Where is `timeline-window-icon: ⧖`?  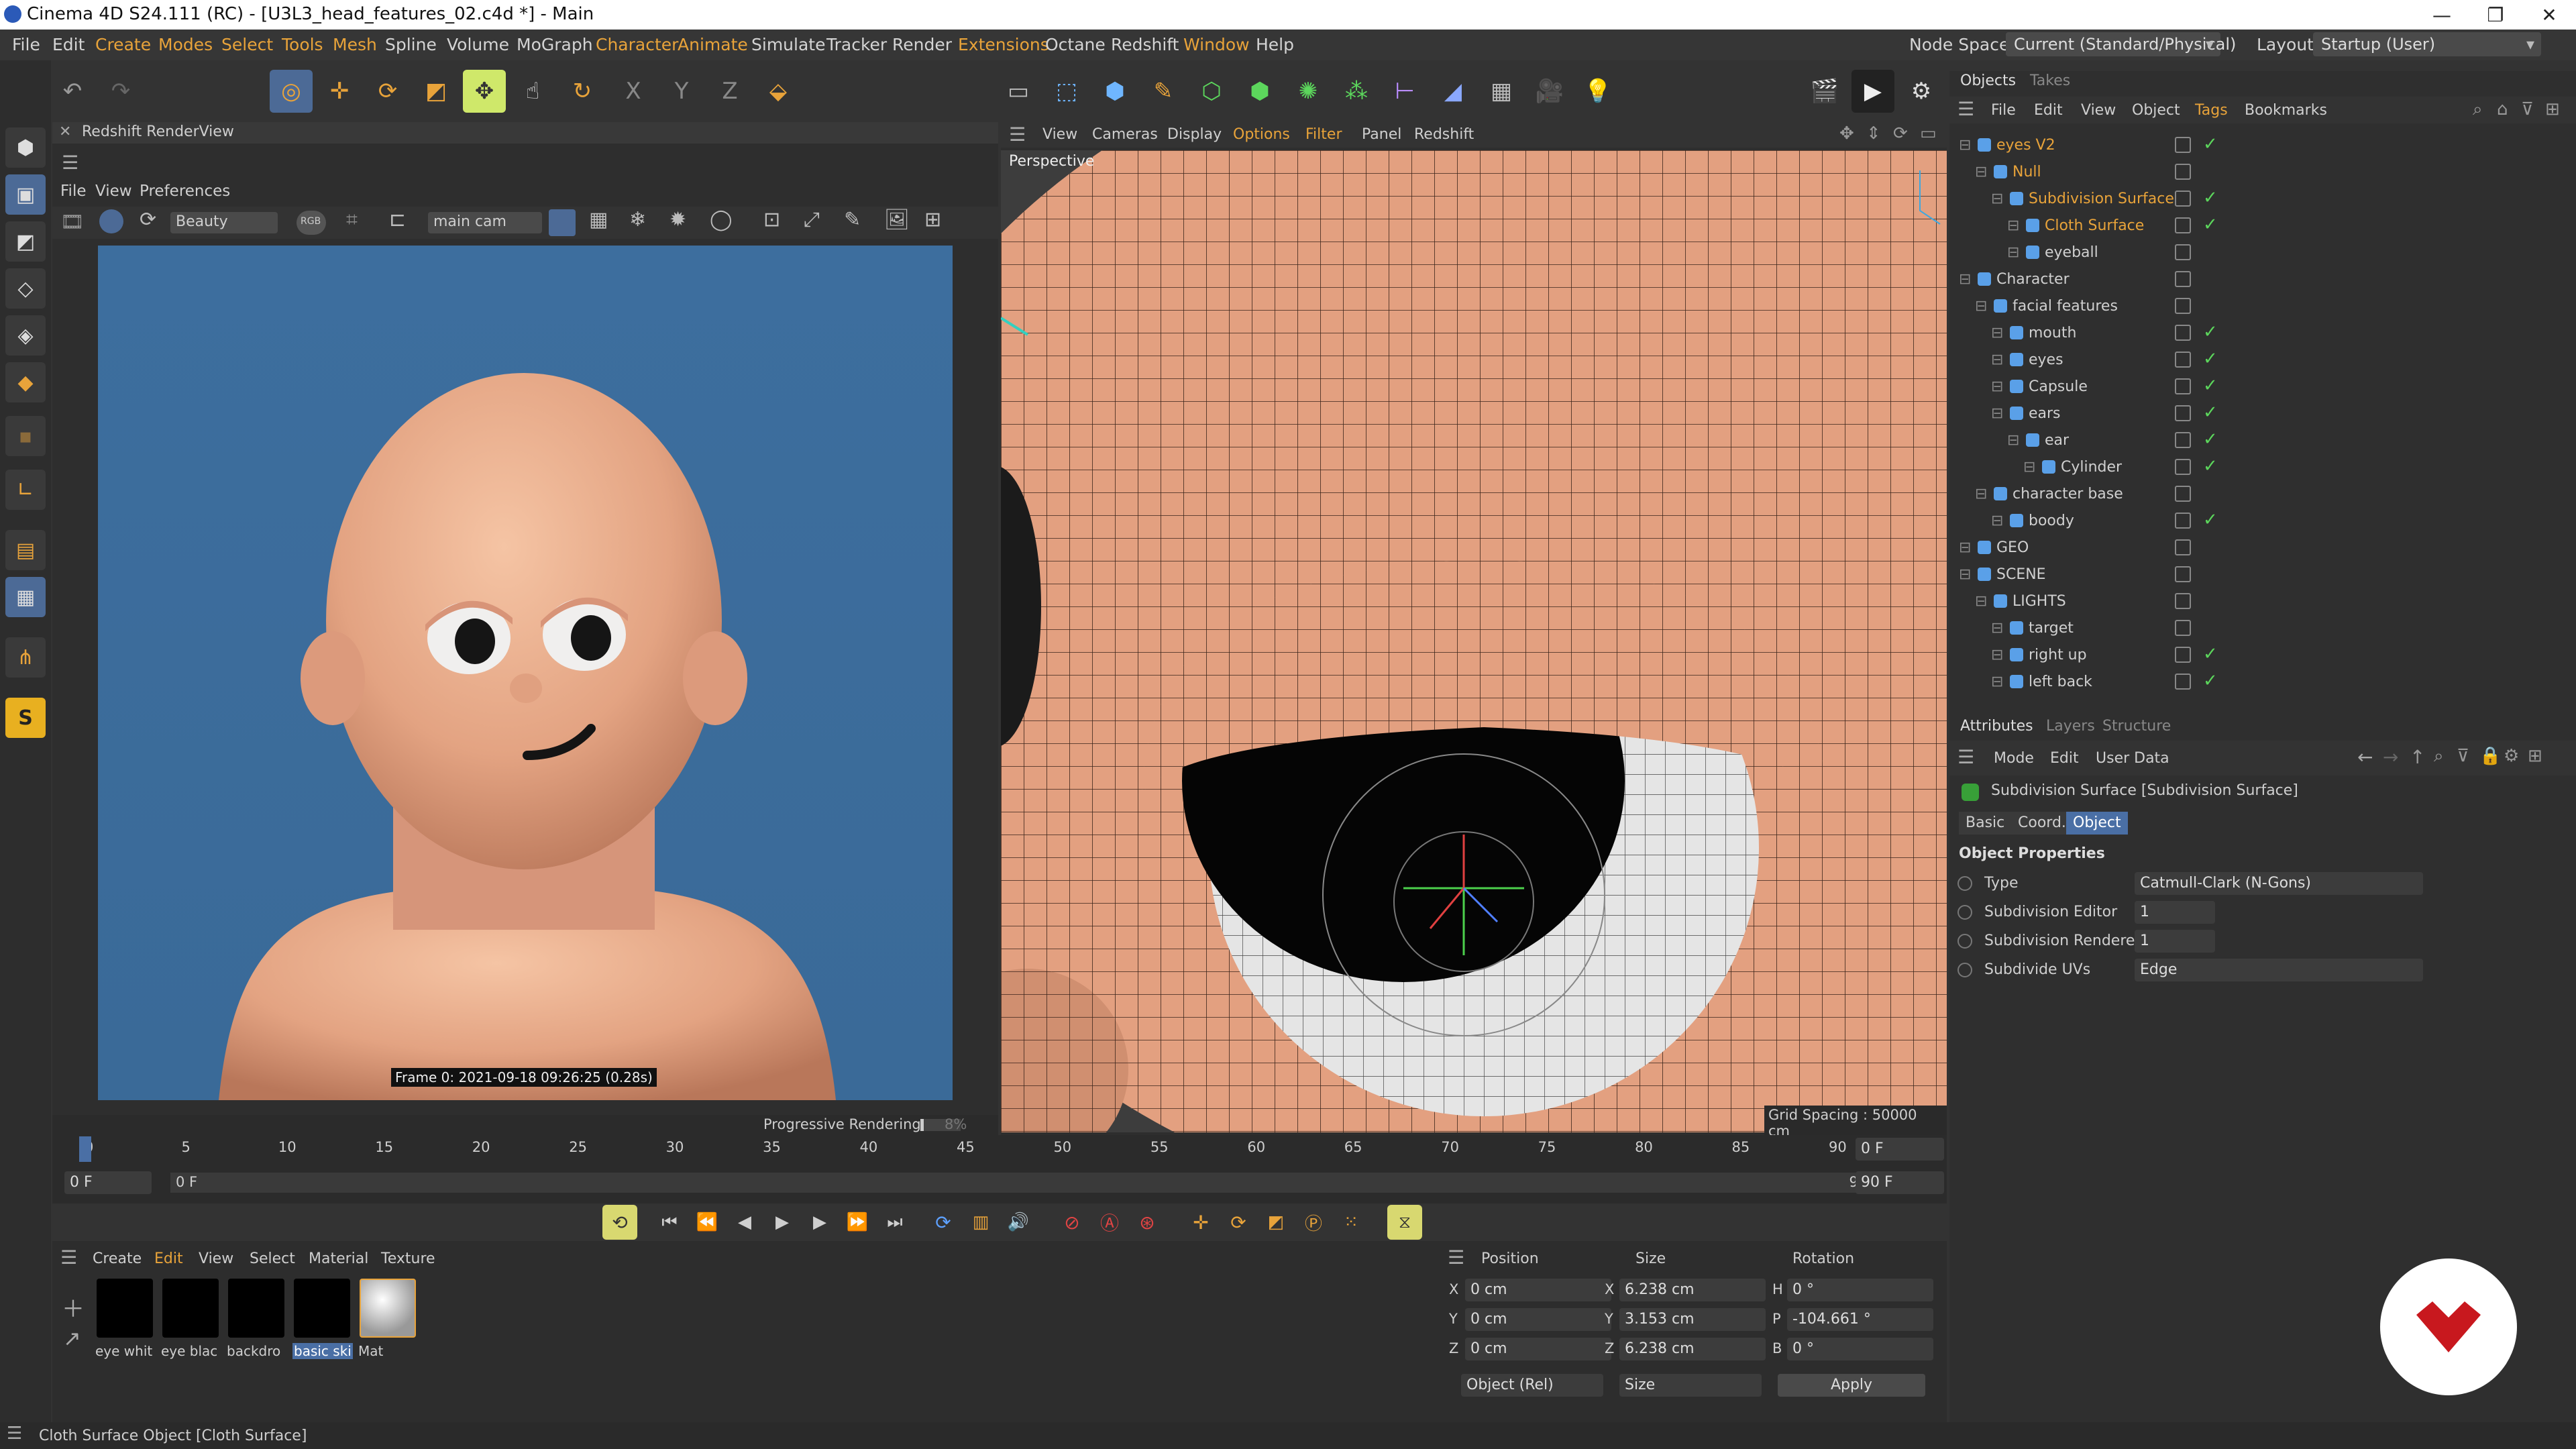
timeline-window-icon: ⧖ is located at coordinates (1404, 1222).